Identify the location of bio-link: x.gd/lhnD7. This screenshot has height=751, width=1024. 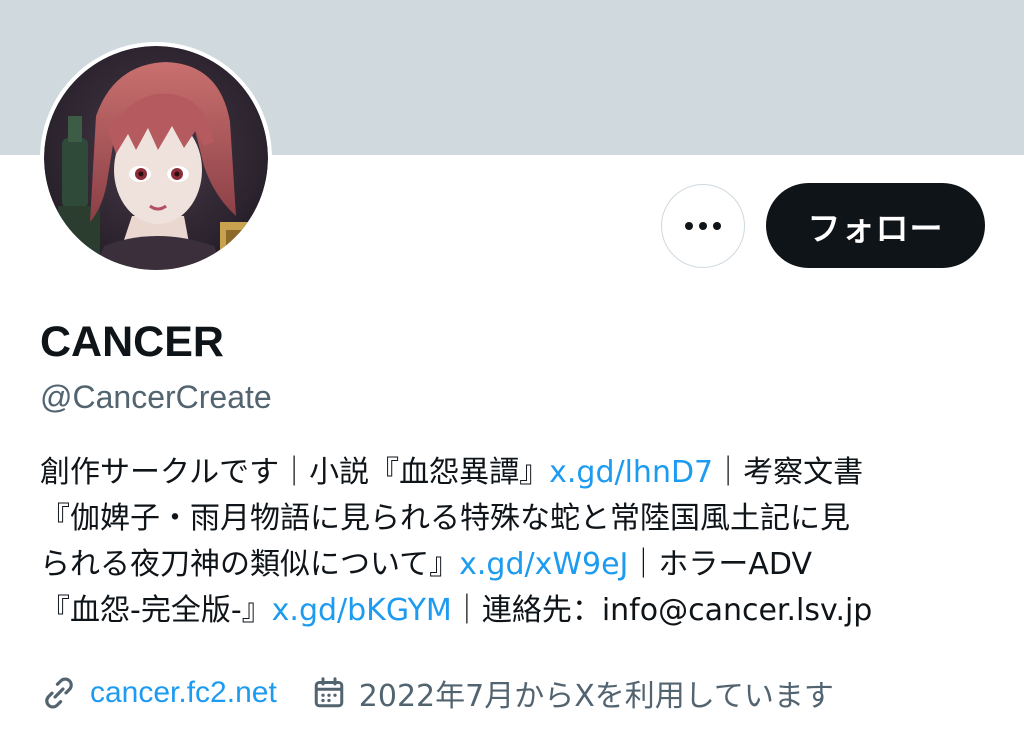
(631, 472).